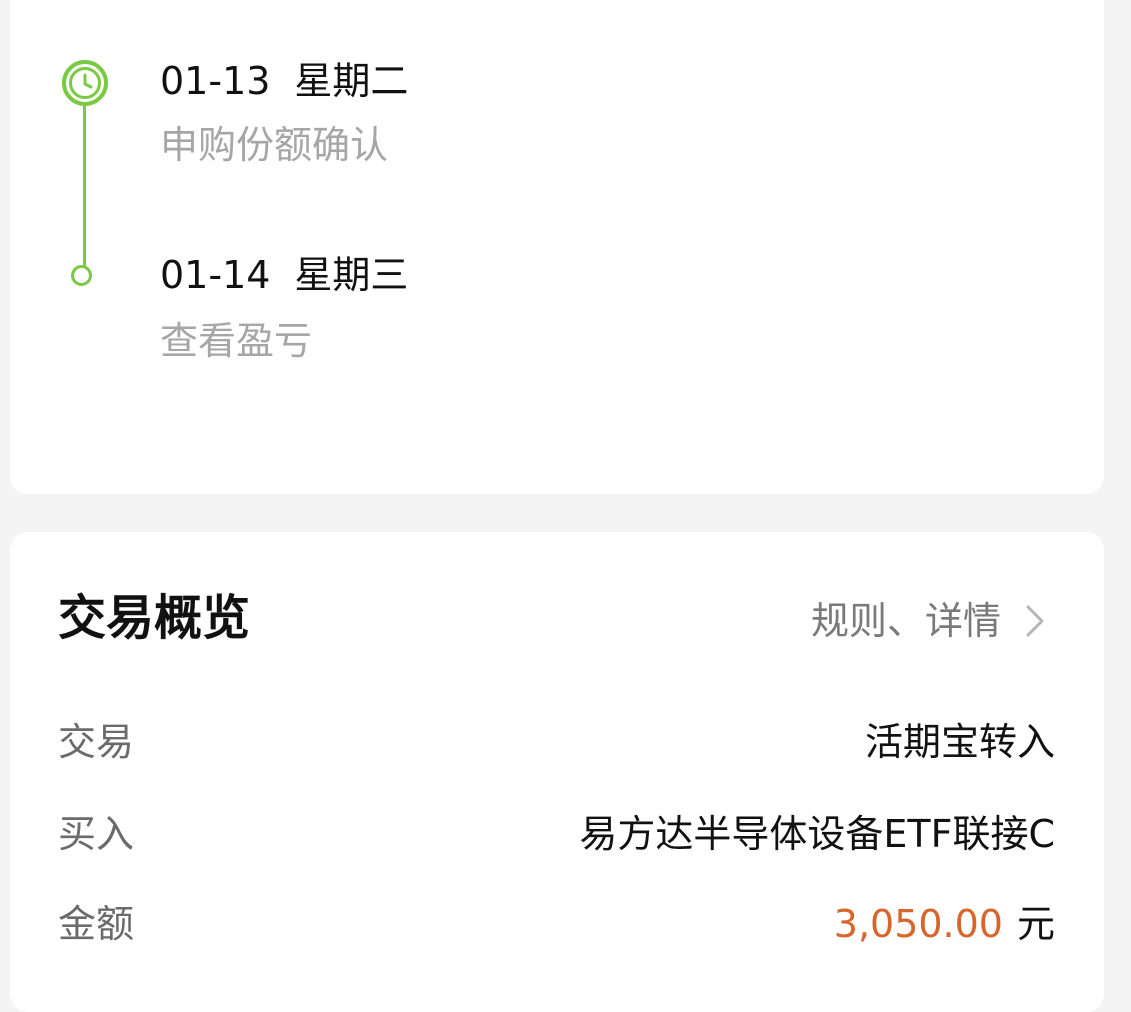 The image size is (1131, 1012). Describe the element at coordinates (1035, 621) in the screenshot. I see `chevron-right-icon` at that location.